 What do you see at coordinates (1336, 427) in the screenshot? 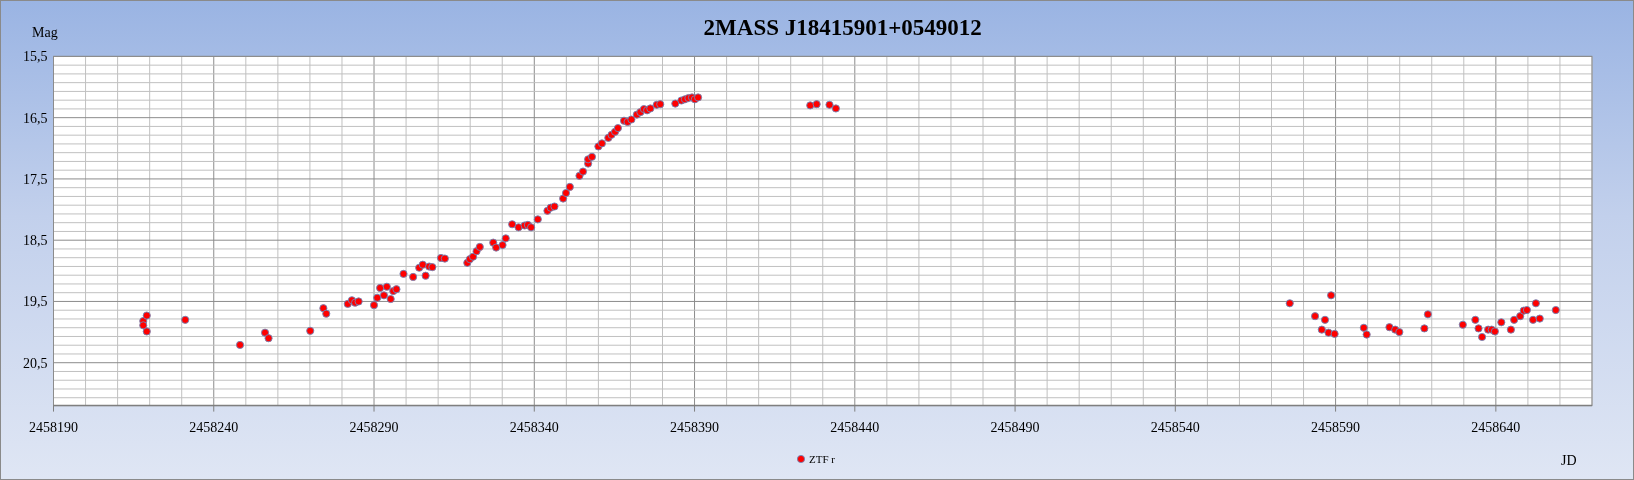
I see `x-tick-label: 2458590` at bounding box center [1336, 427].